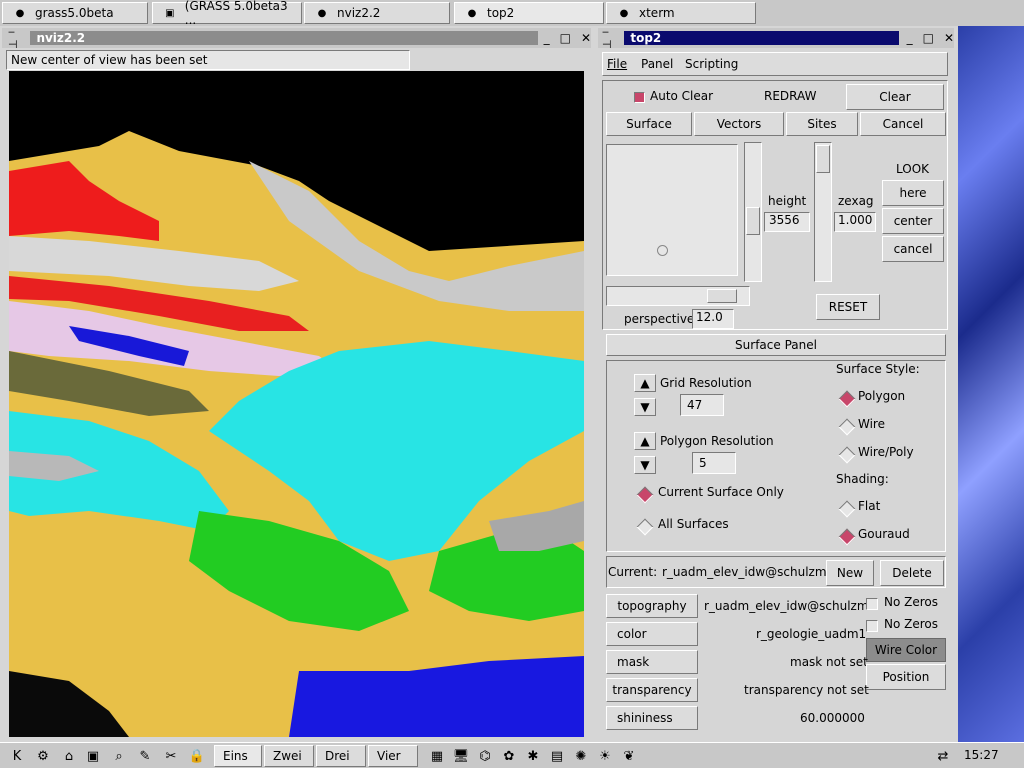 The height and width of the screenshot is (768, 1024). I want to click on menu-file: File, so click(617, 64).